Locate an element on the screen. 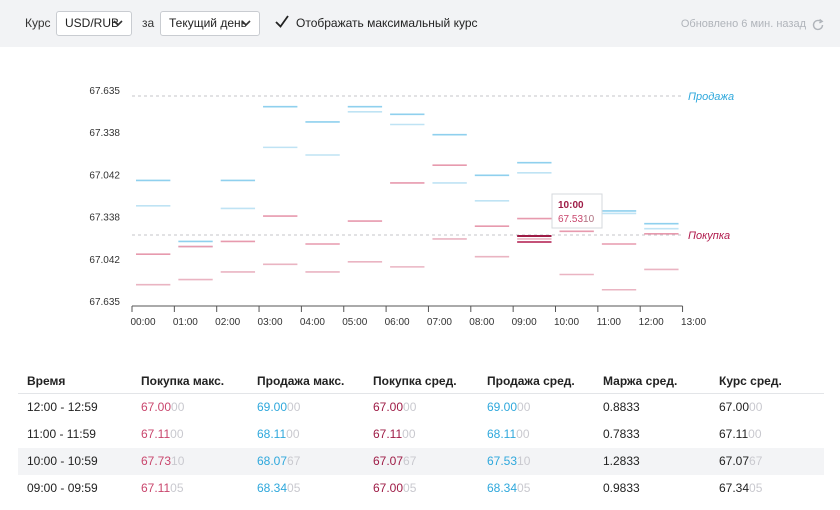 Image resolution: width=840 pixels, height=510 pixels. tooltip-value-main: 67.53 is located at coordinates (570, 219).